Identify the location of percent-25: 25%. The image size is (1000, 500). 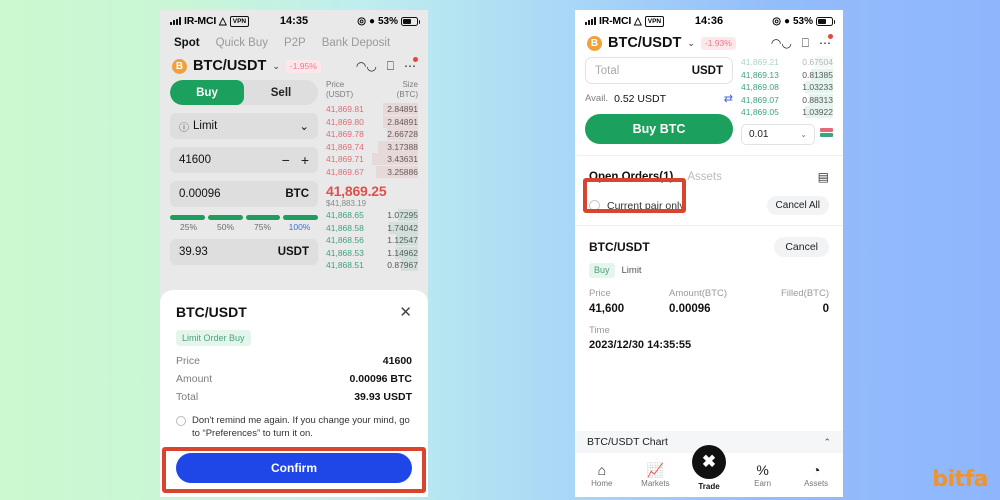
(188, 227).